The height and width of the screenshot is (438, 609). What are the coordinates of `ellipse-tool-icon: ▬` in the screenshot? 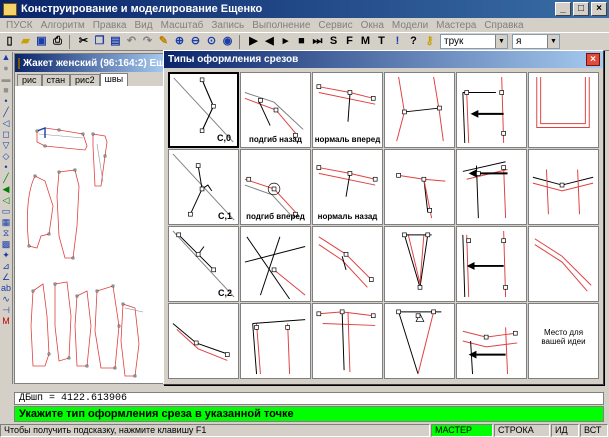 It's located at (6, 79).